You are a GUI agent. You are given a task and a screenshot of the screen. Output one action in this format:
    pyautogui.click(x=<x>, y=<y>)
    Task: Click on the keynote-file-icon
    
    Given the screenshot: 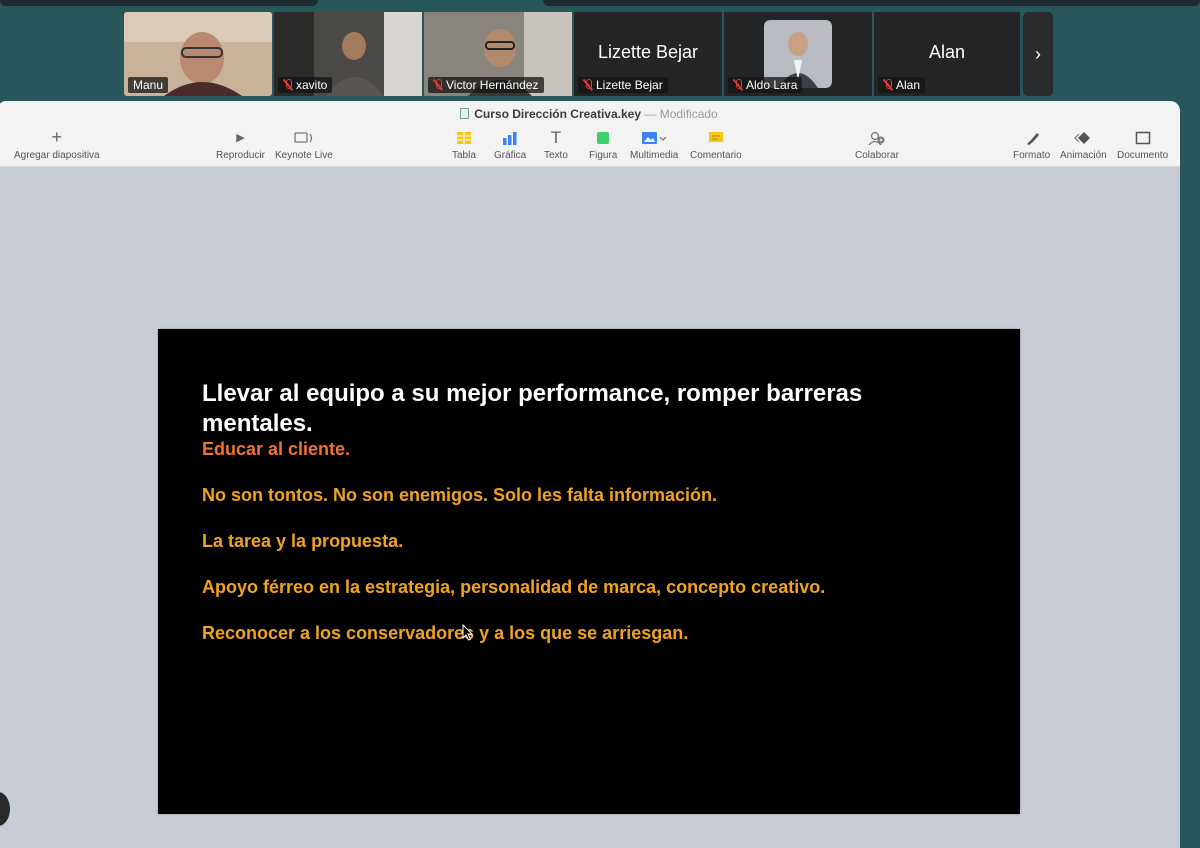 What is the action you would take?
    pyautogui.click(x=465, y=113)
    